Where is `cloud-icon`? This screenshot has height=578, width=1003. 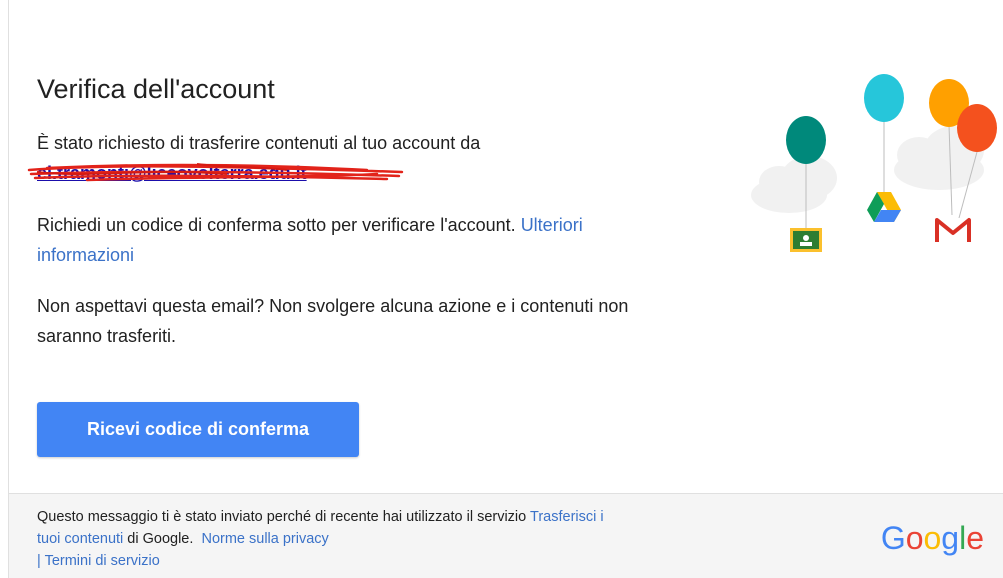 cloud-icon is located at coordinates (794, 184).